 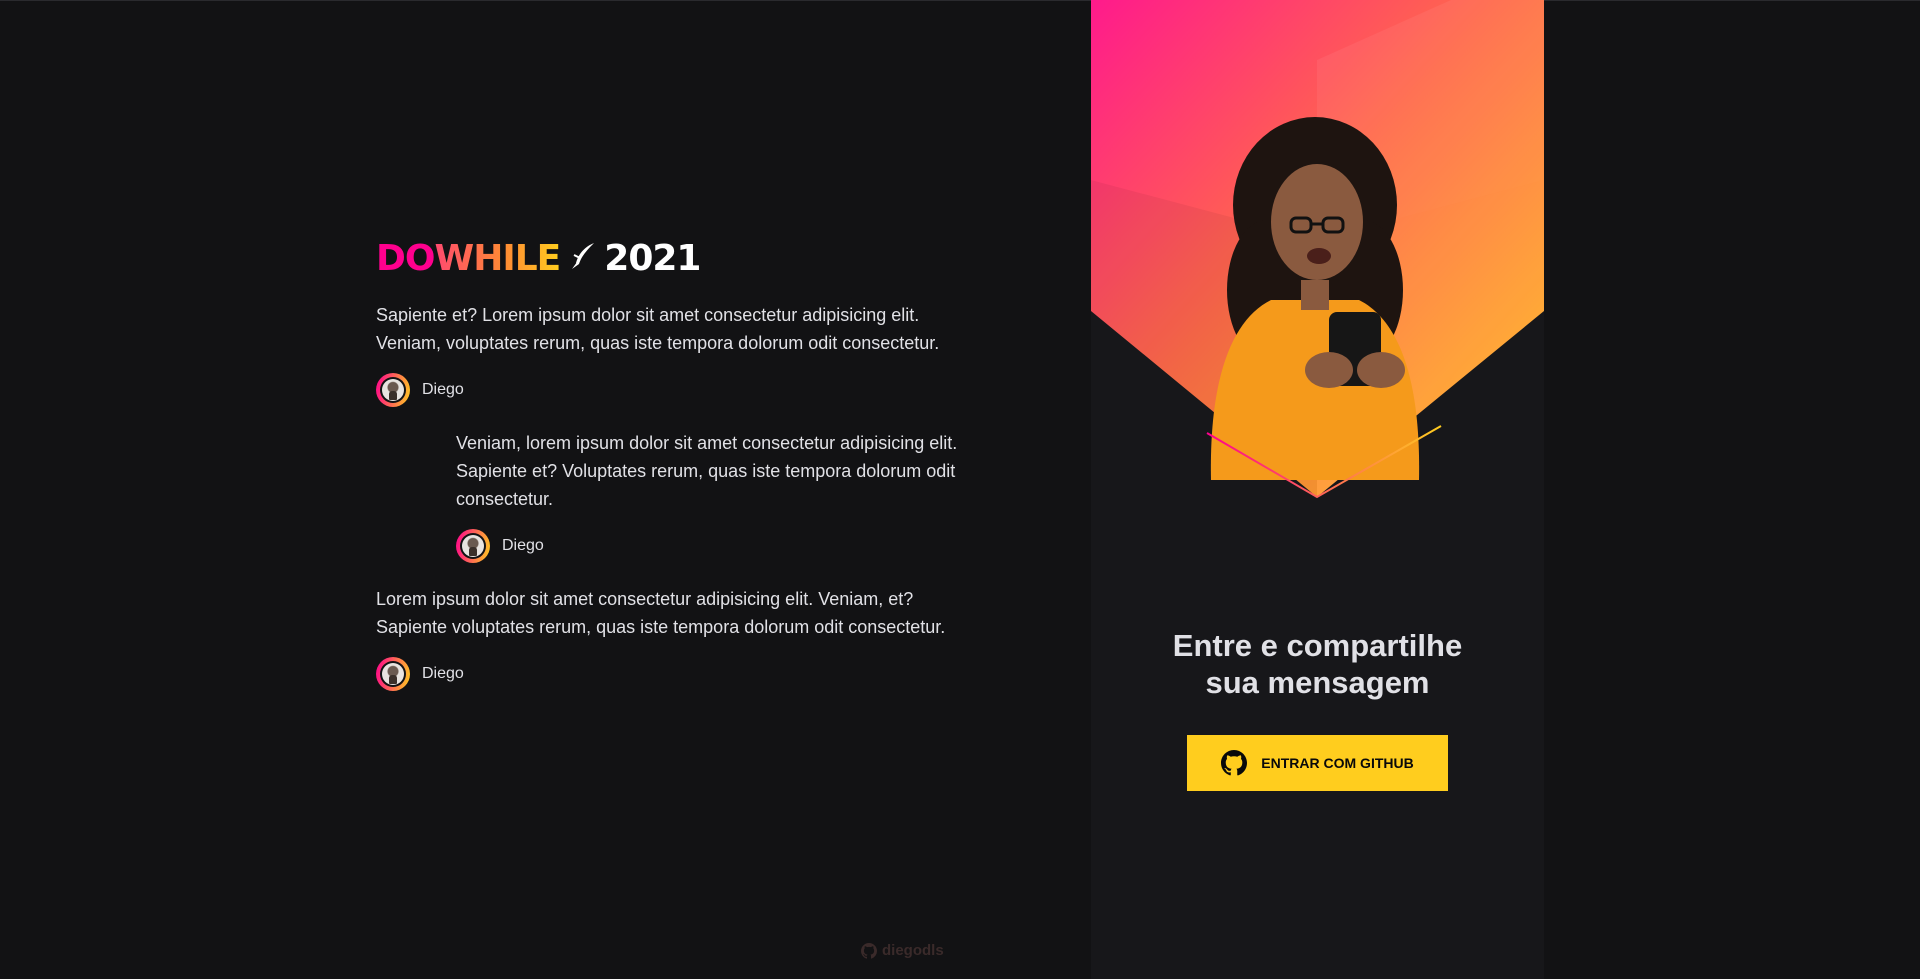 What do you see at coordinates (960, 0) in the screenshot?
I see `top-border` at bounding box center [960, 0].